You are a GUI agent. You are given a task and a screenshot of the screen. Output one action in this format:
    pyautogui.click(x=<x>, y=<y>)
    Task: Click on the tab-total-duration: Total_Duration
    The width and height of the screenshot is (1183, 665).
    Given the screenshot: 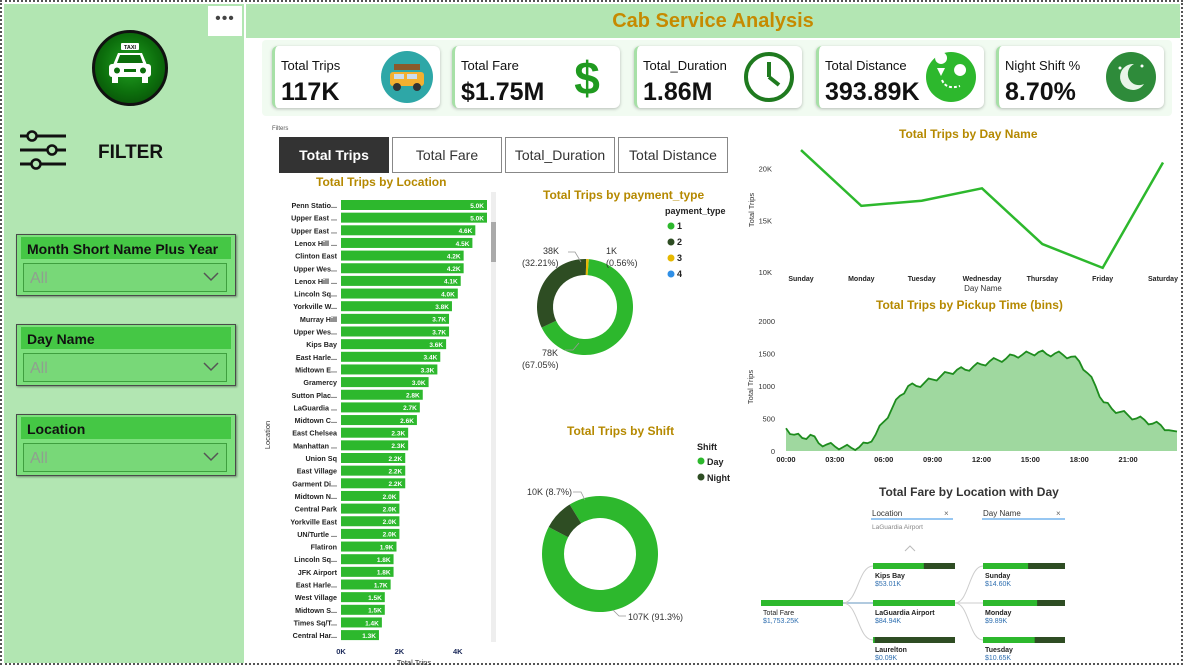 What is the action you would take?
    pyautogui.click(x=560, y=155)
    